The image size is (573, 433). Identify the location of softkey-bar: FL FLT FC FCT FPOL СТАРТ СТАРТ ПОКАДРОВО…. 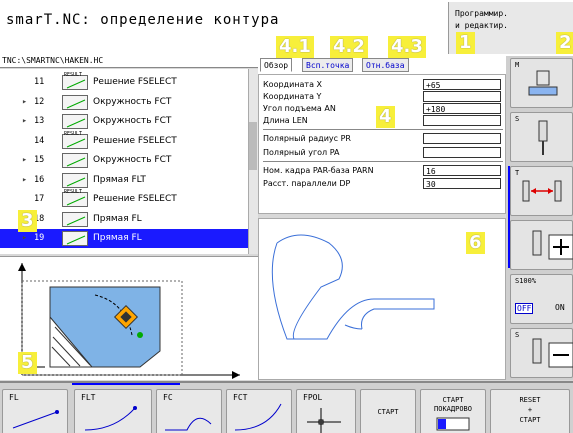
(286, 407).